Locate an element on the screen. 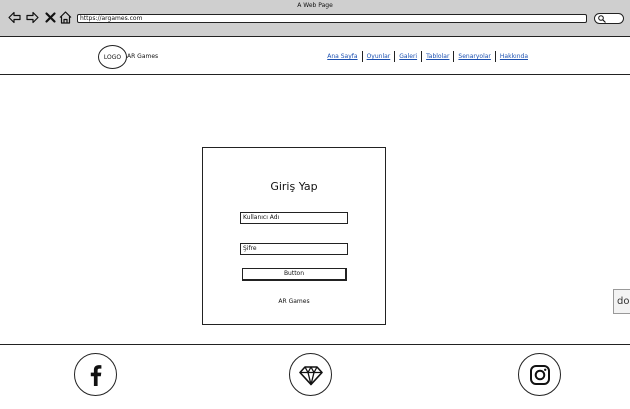 This screenshot has height=409, width=630. facebook-link is located at coordinates (95, 374).